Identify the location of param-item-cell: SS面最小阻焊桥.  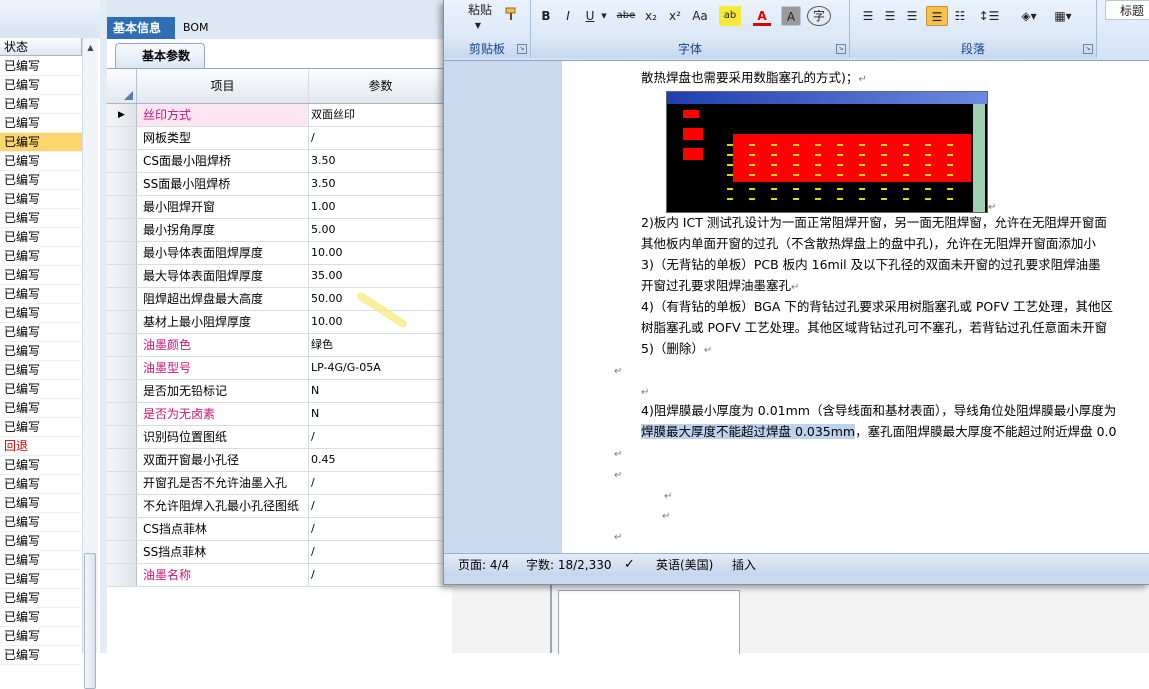
(223, 184).